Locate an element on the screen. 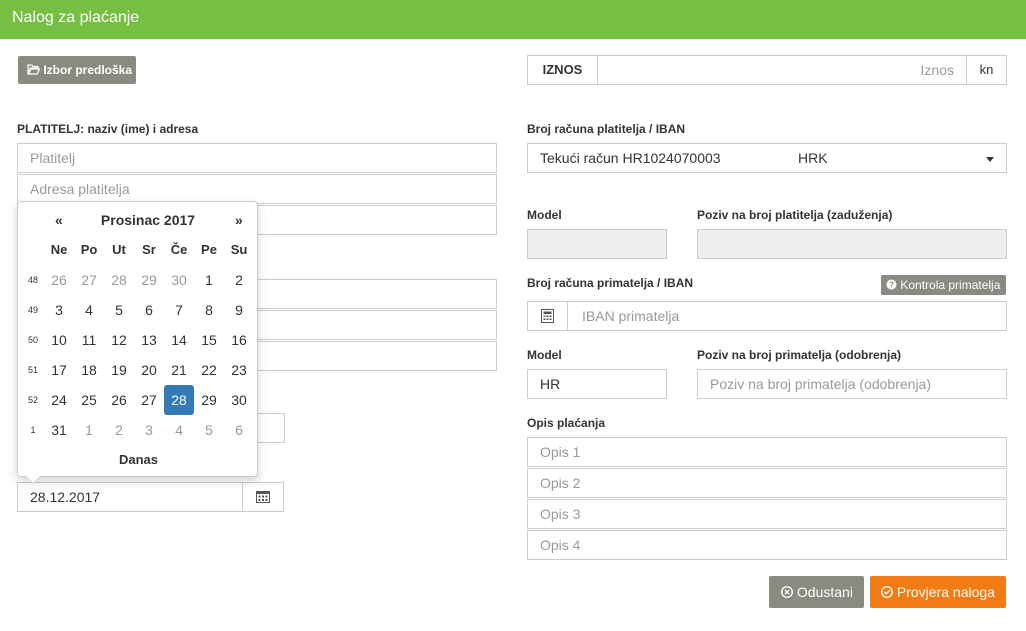 This screenshot has width=1026, height=631. week-number: 49 is located at coordinates (32, 310).